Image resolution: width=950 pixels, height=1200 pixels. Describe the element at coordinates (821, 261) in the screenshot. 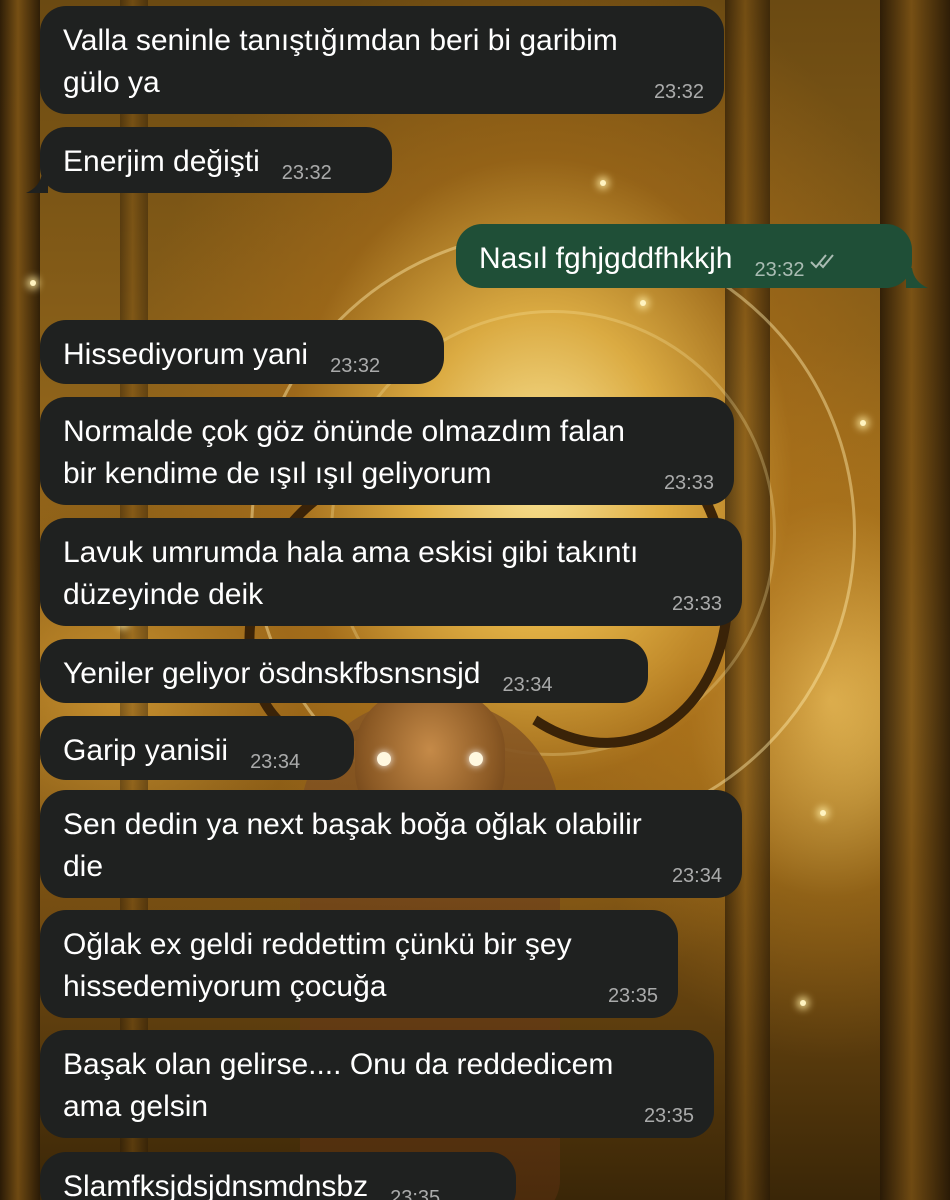

I see `read-double-check-icon` at that location.